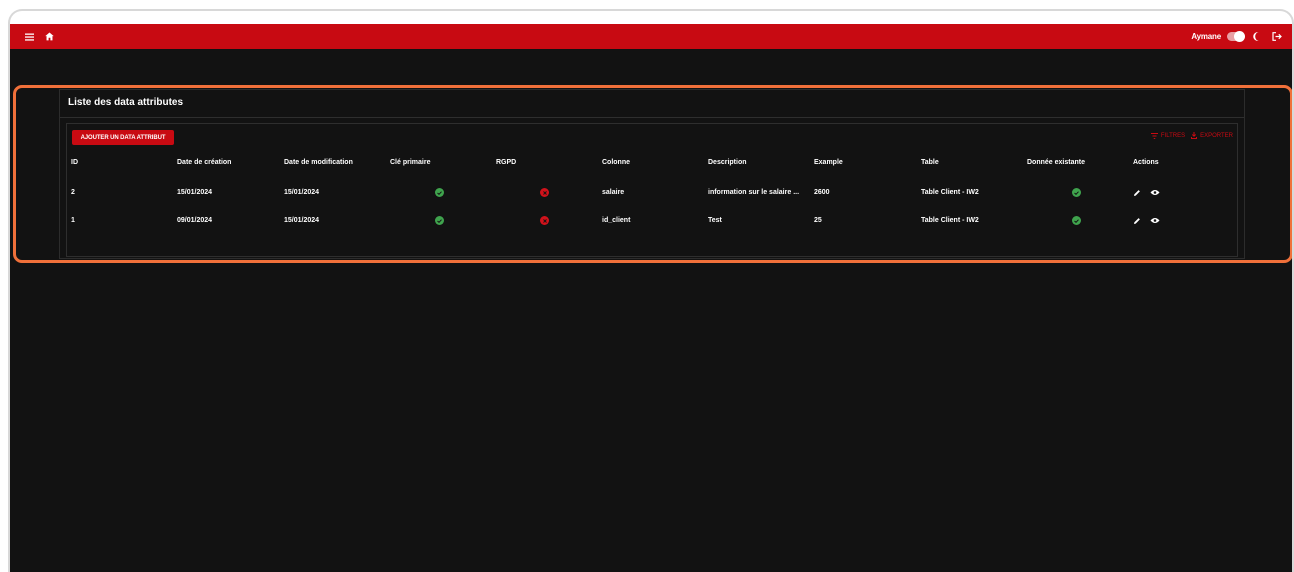 Image resolution: width=1294 pixels, height=572 pixels. I want to click on cell-created: 09/01/2024, so click(195, 220).